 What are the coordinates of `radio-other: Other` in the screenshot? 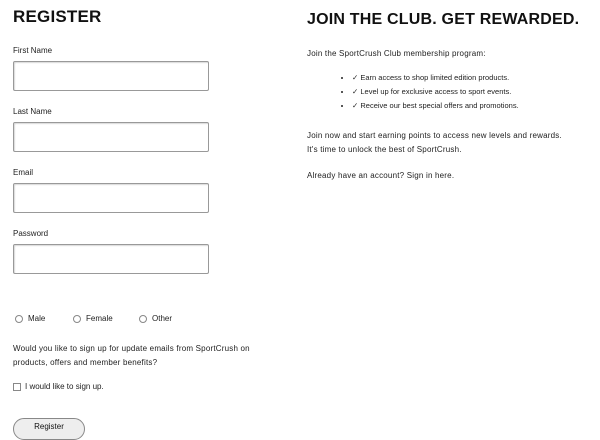 It's located at (155, 318).